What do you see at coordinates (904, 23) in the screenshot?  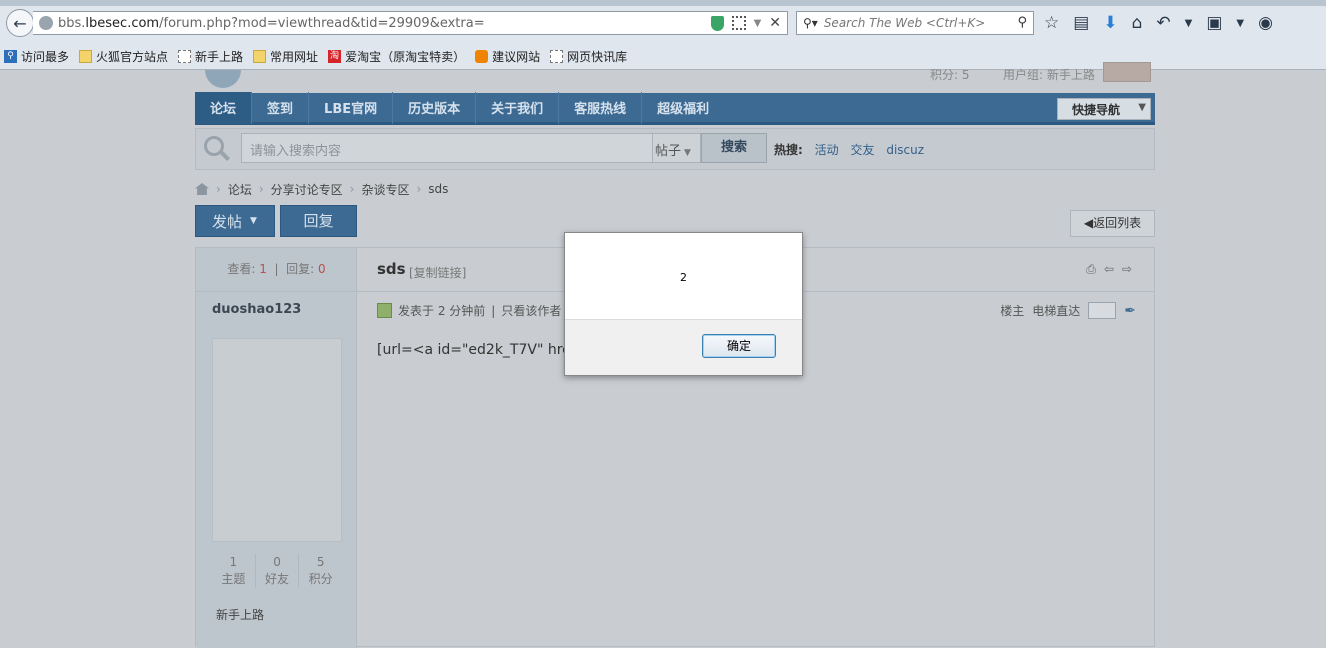 I see `web-search-placeholder: Search The Web <Ctrl+K>` at bounding box center [904, 23].